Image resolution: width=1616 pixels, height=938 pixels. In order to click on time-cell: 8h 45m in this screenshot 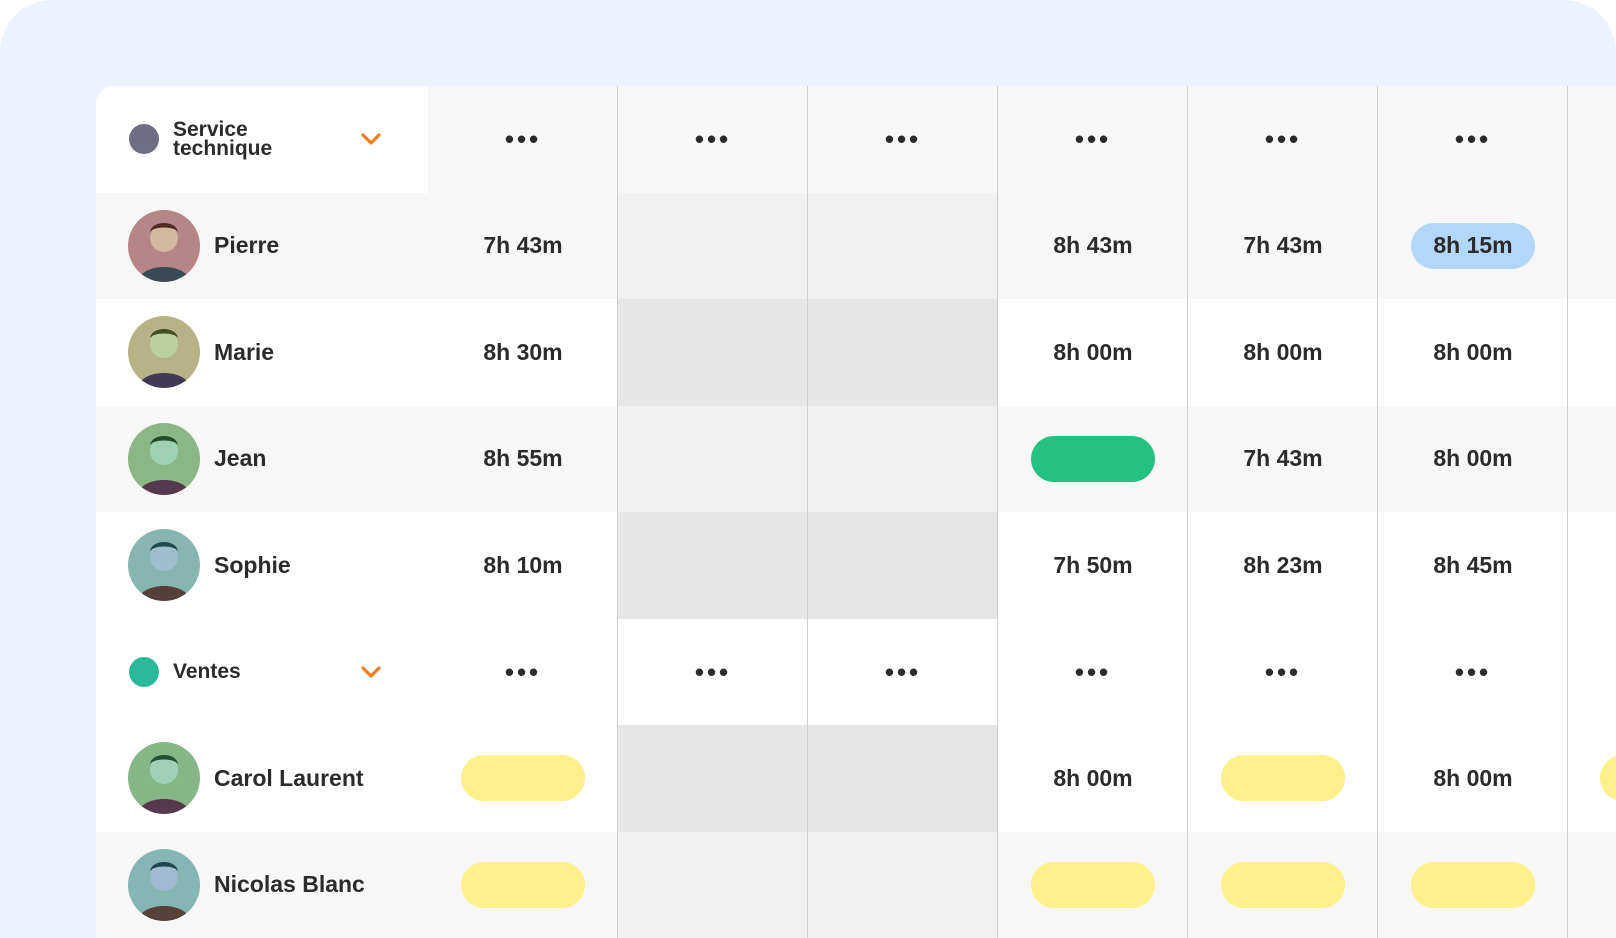, I will do `click(1473, 565)`.